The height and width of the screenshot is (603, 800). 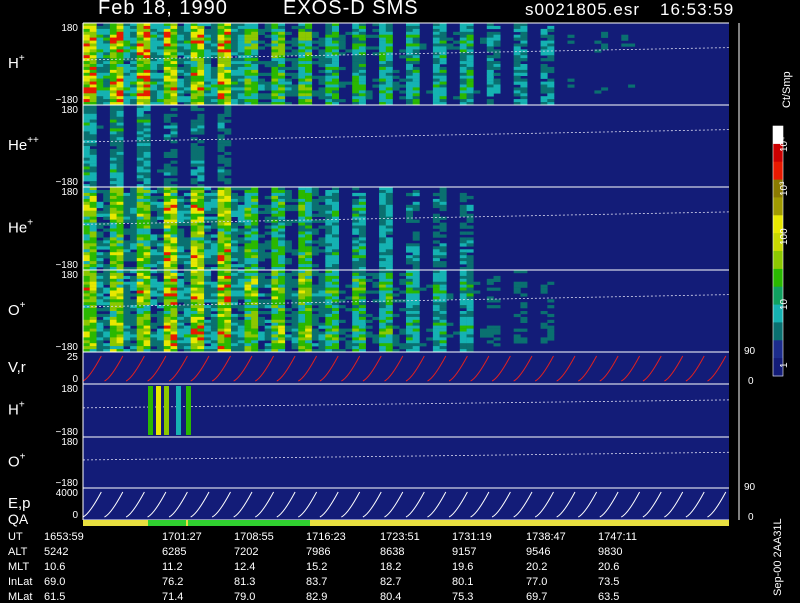 I want to click on ephemeris-value: 11.2, so click(x=172, y=567).